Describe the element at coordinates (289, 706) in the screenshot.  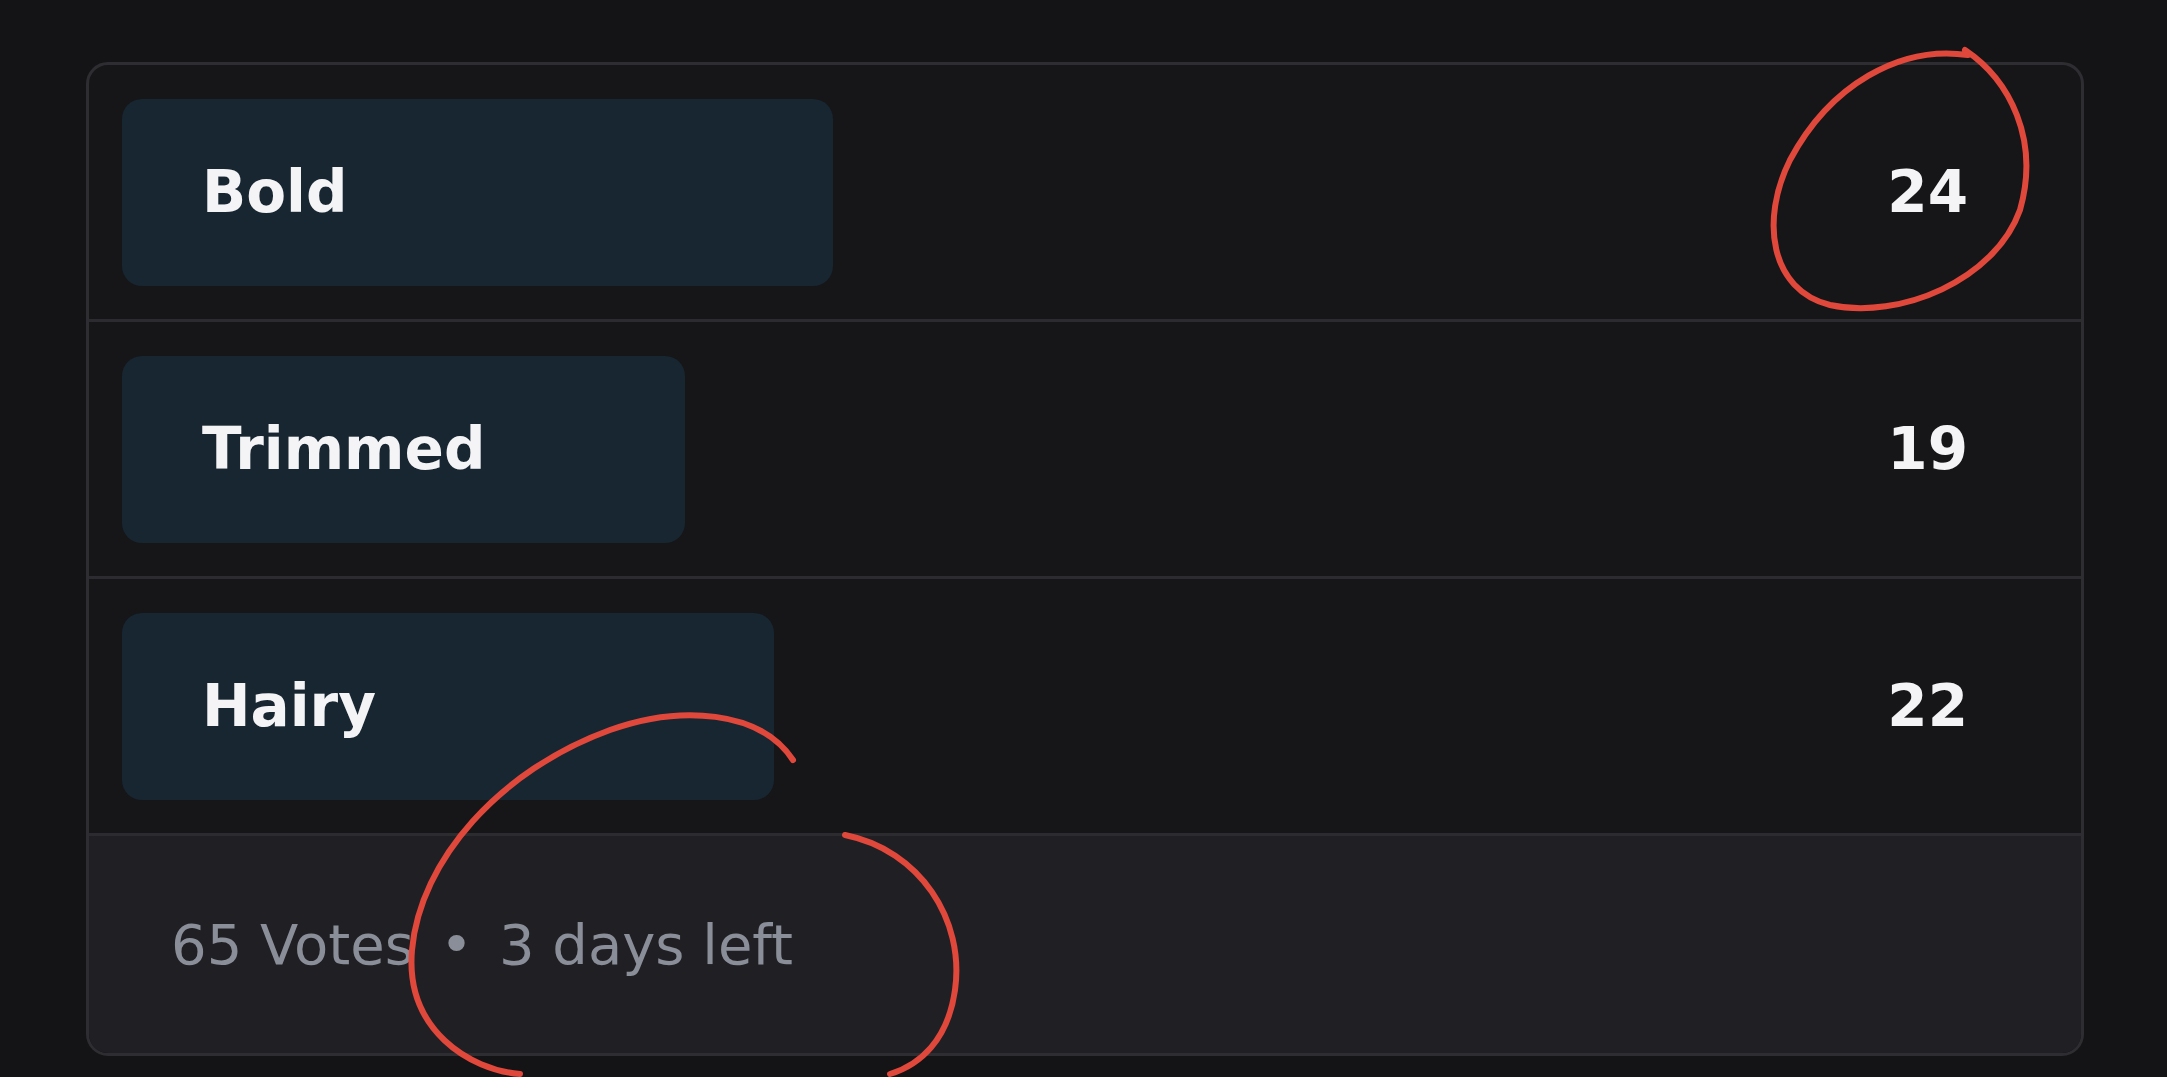
I see `option-label: Hairy` at that location.